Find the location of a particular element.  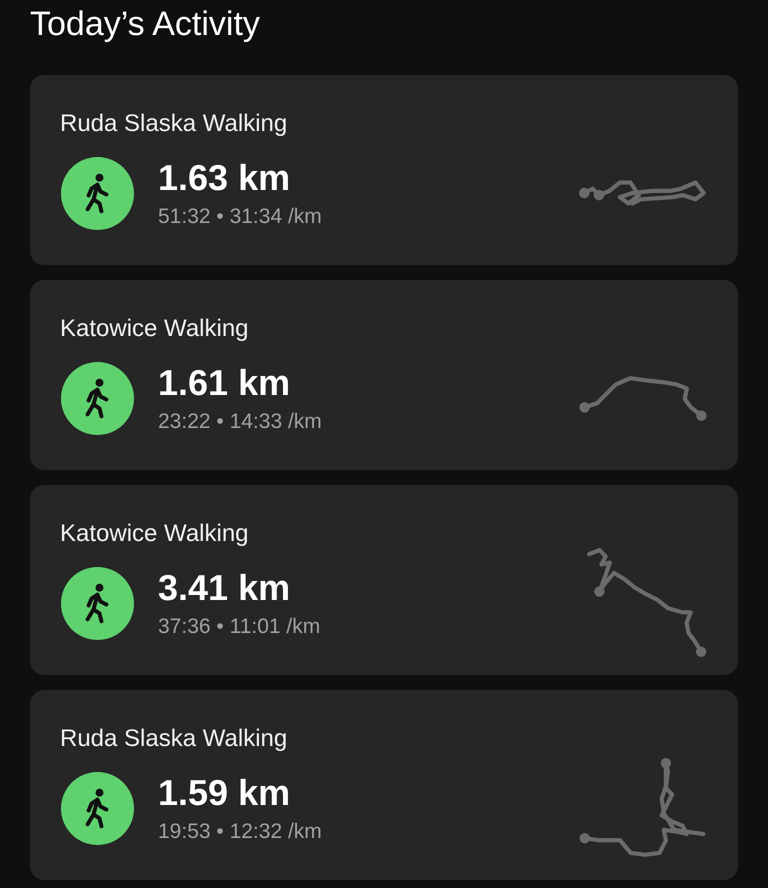

distance-value: 3.41 km is located at coordinates (225, 588).